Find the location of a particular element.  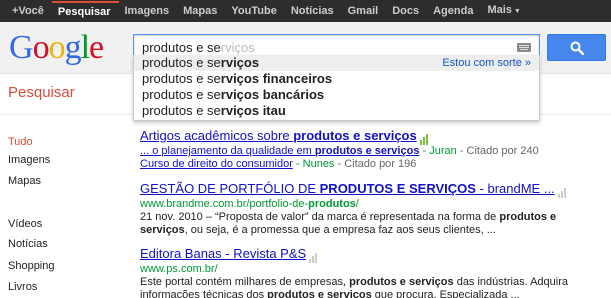

result-url-suffix: / is located at coordinates (357, 204).